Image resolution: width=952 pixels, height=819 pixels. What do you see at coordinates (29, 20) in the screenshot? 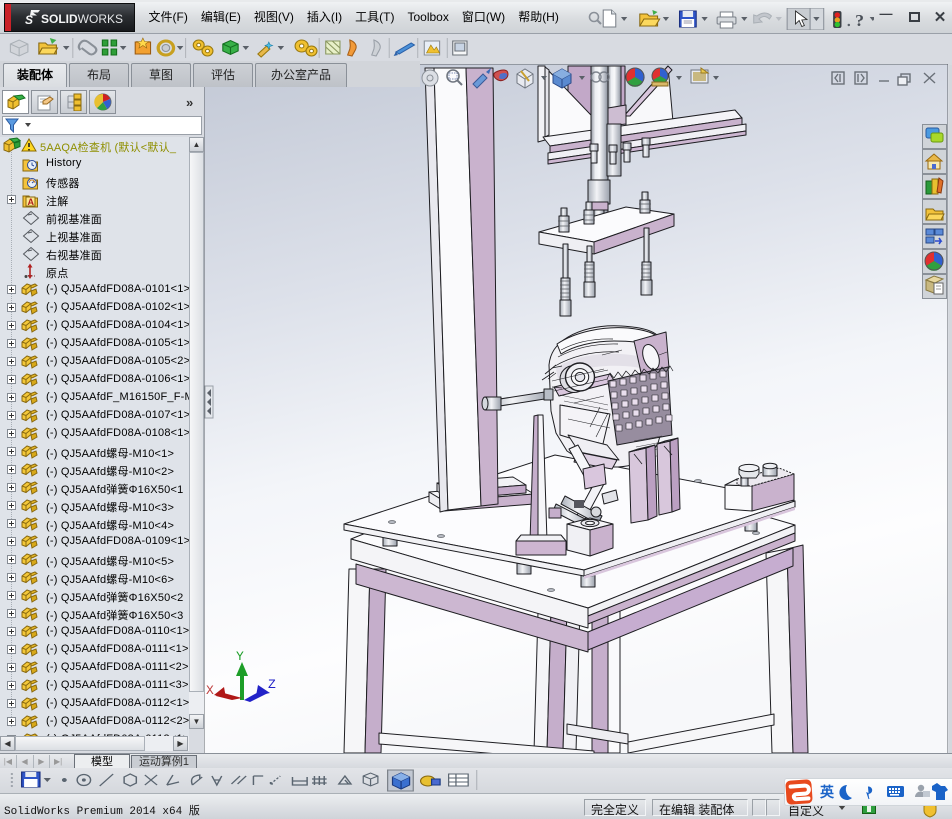
I see `svg-text: S` at bounding box center [29, 20].